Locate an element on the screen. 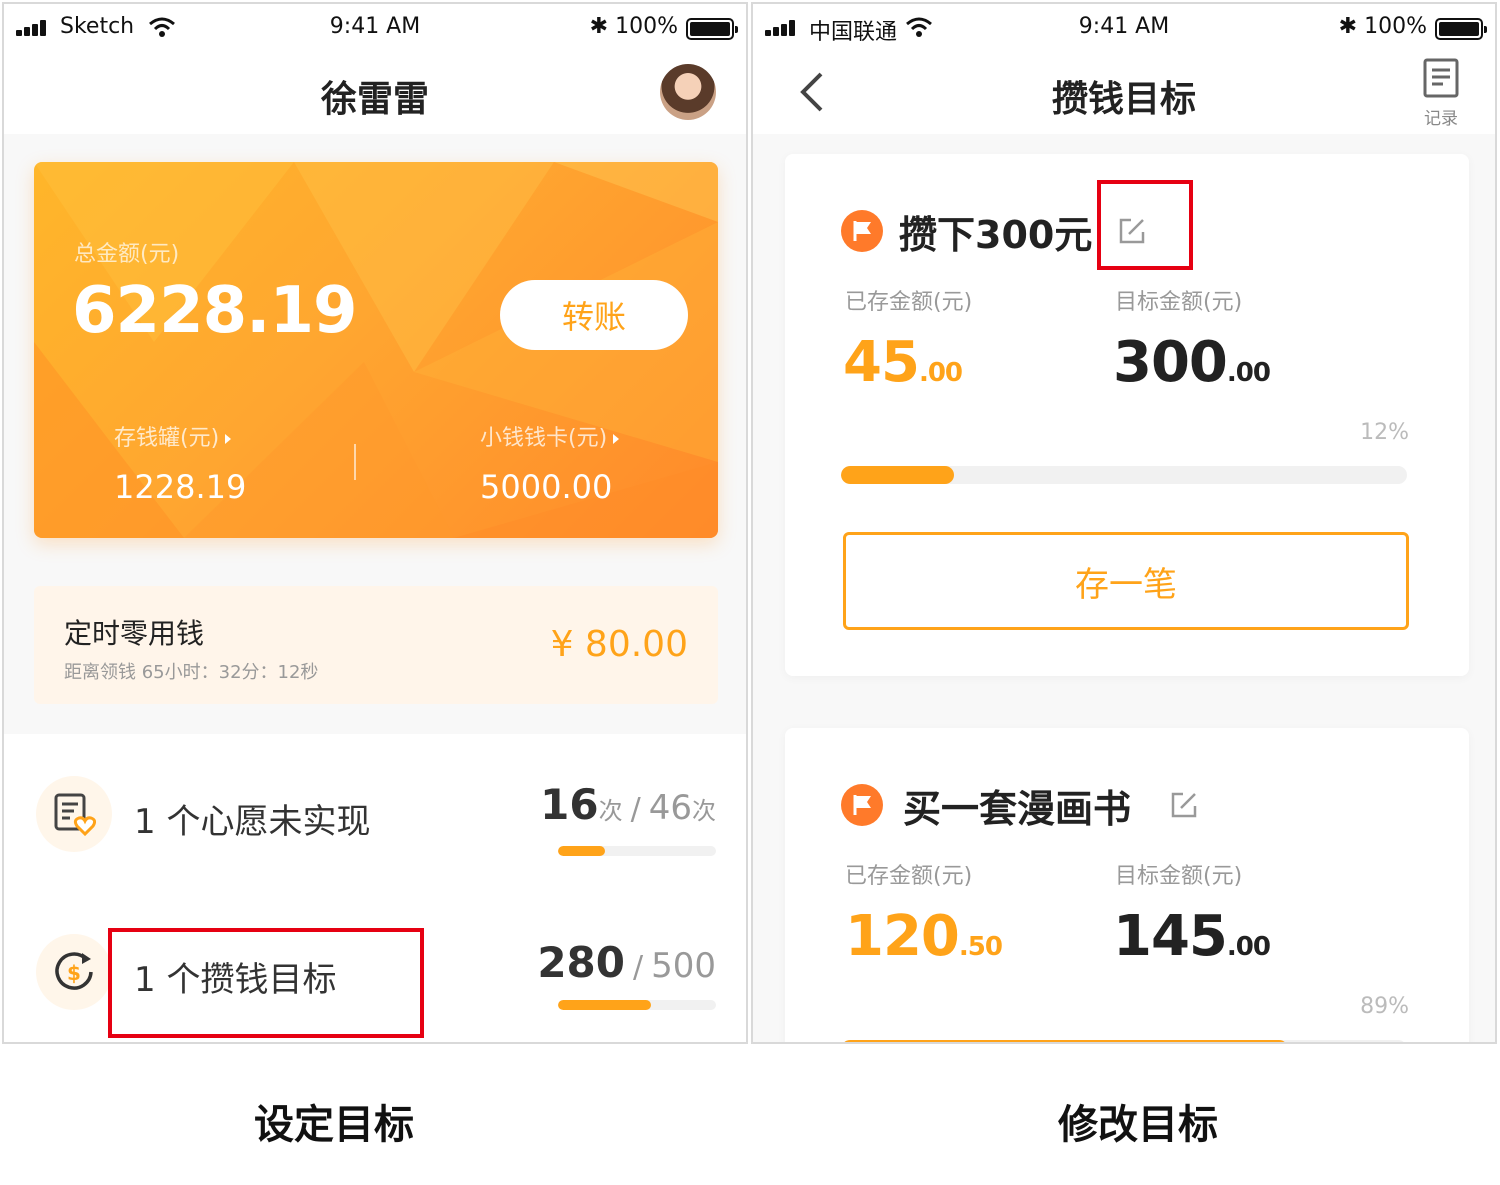 Image resolution: width=1500 pixels, height=1185 pixels. target-amount-value: 300.00 is located at coordinates (1192, 362).